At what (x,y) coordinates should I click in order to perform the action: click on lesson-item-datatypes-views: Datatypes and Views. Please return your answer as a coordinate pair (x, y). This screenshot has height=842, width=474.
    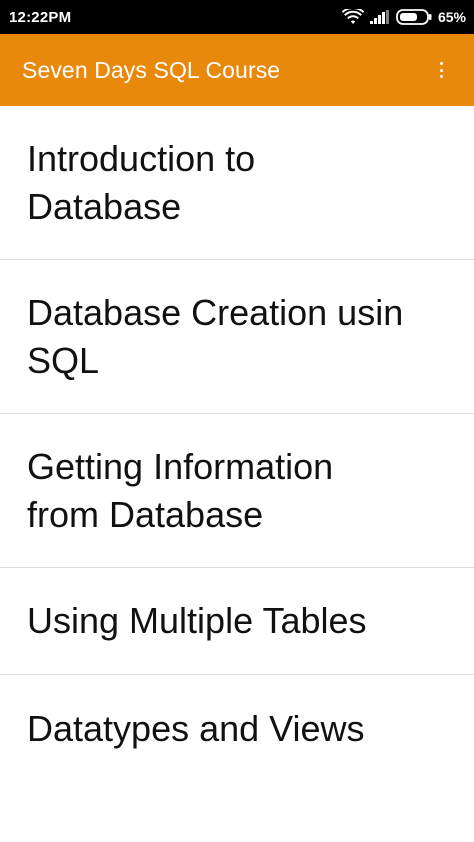
    Looking at the image, I should click on (237, 728).